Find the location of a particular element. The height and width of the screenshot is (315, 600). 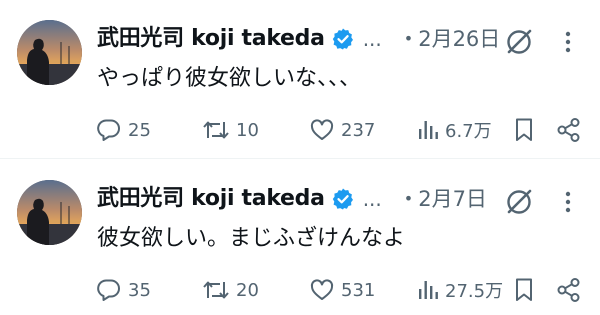

tweet-actions: 35 20 531 27.5万 is located at coordinates (300, 290).